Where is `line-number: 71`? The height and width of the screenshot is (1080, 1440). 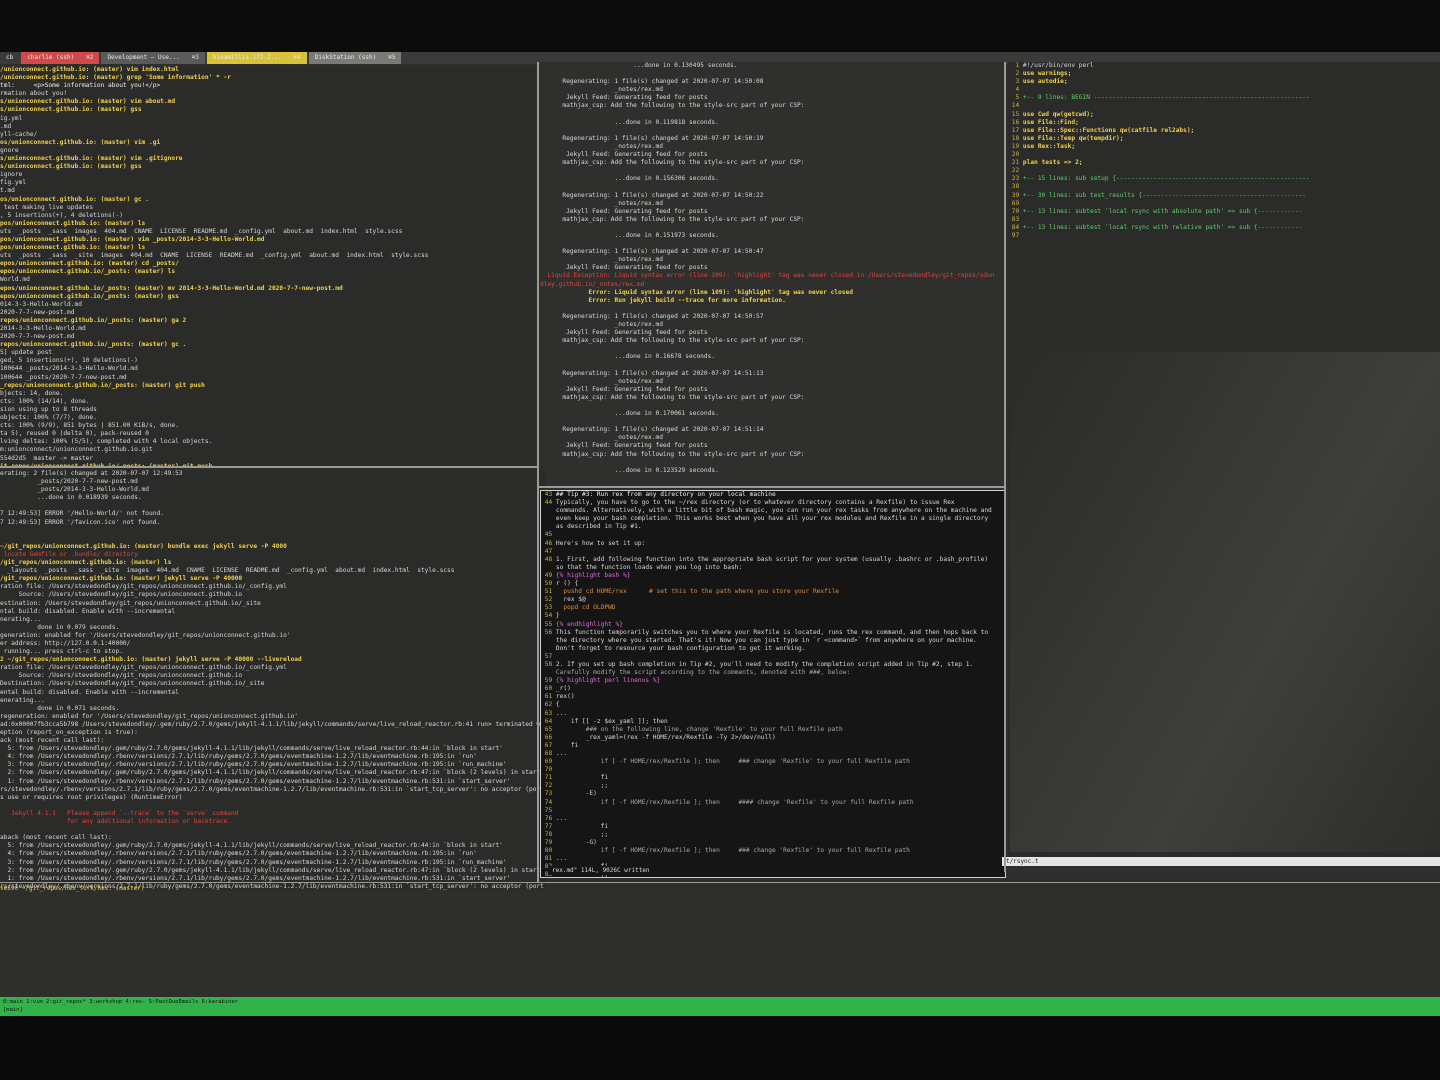
line-number: 71 is located at coordinates (548, 777).